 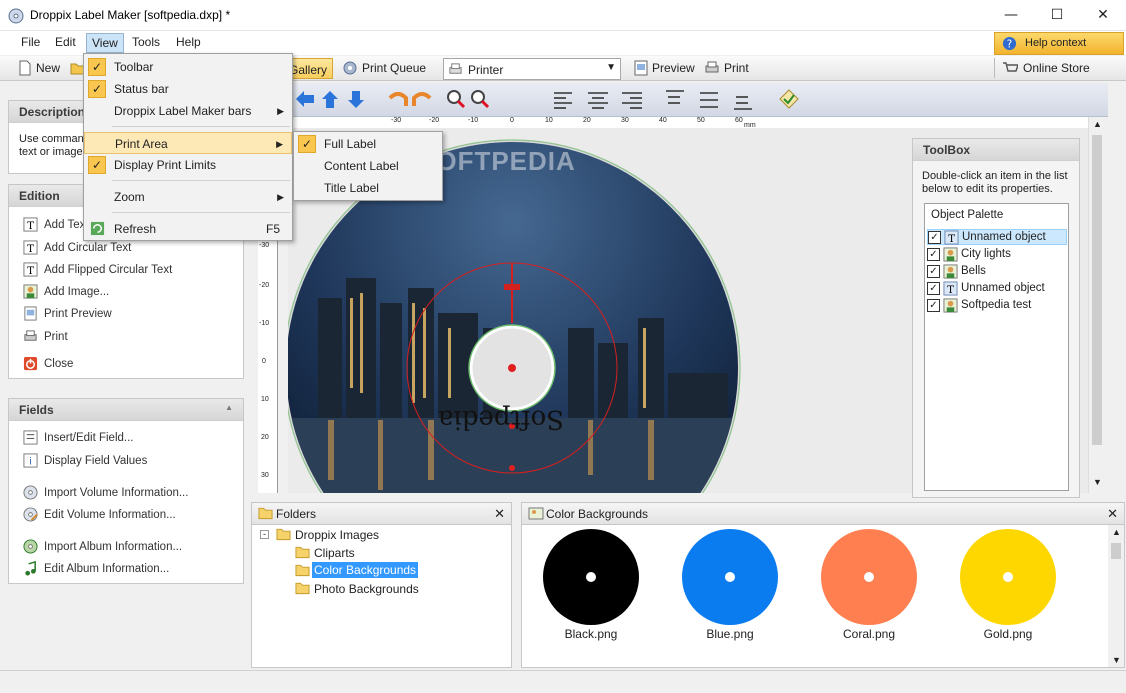 What do you see at coordinates (366, 589) in the screenshot?
I see `folder-photo-backgrounds: Photo Backgrounds` at bounding box center [366, 589].